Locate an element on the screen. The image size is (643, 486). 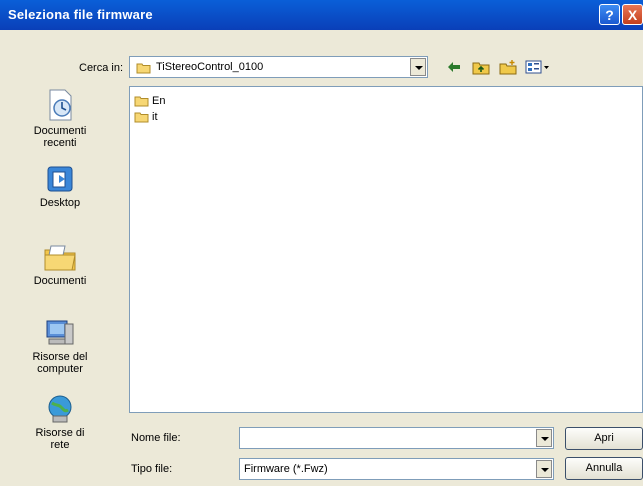
my-documents-icon is located at coordinates (60, 258).